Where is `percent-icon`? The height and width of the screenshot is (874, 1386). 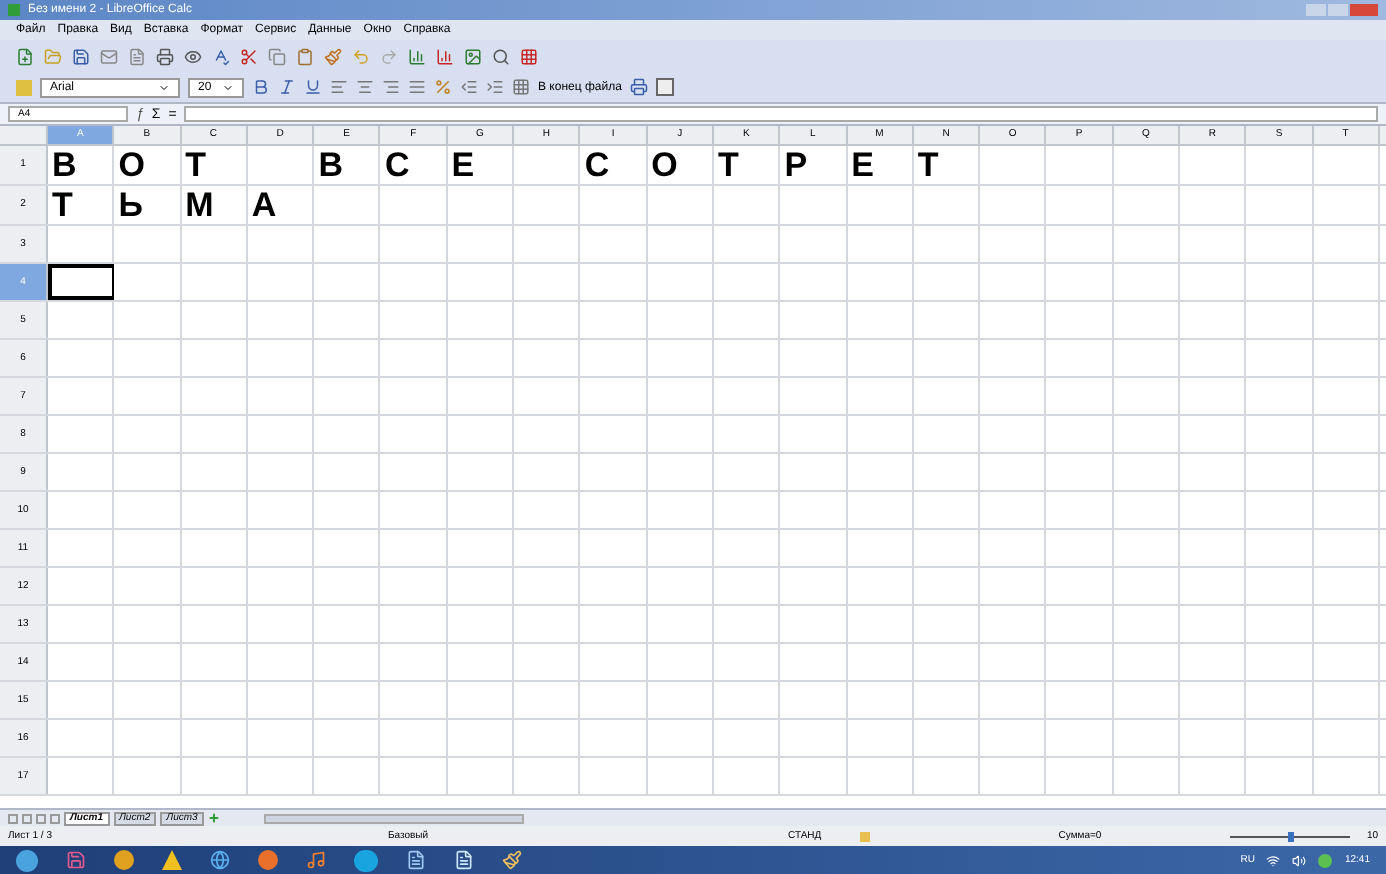 percent-icon is located at coordinates (443, 87).